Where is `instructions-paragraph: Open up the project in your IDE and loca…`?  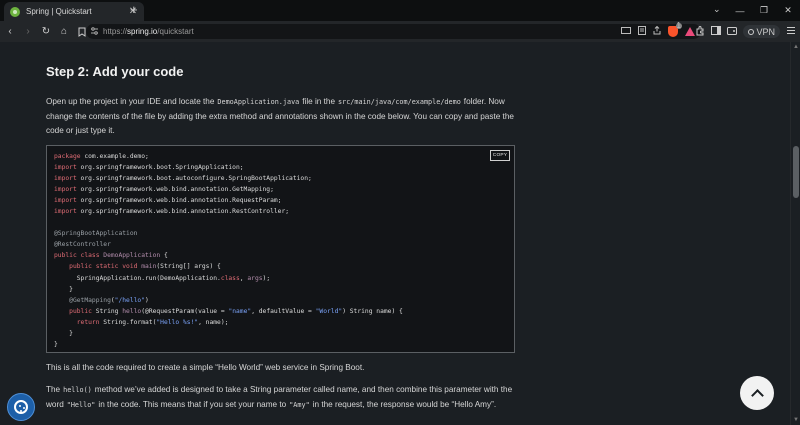 instructions-paragraph: Open up the project in your IDE and loca… is located at coordinates (280, 116).